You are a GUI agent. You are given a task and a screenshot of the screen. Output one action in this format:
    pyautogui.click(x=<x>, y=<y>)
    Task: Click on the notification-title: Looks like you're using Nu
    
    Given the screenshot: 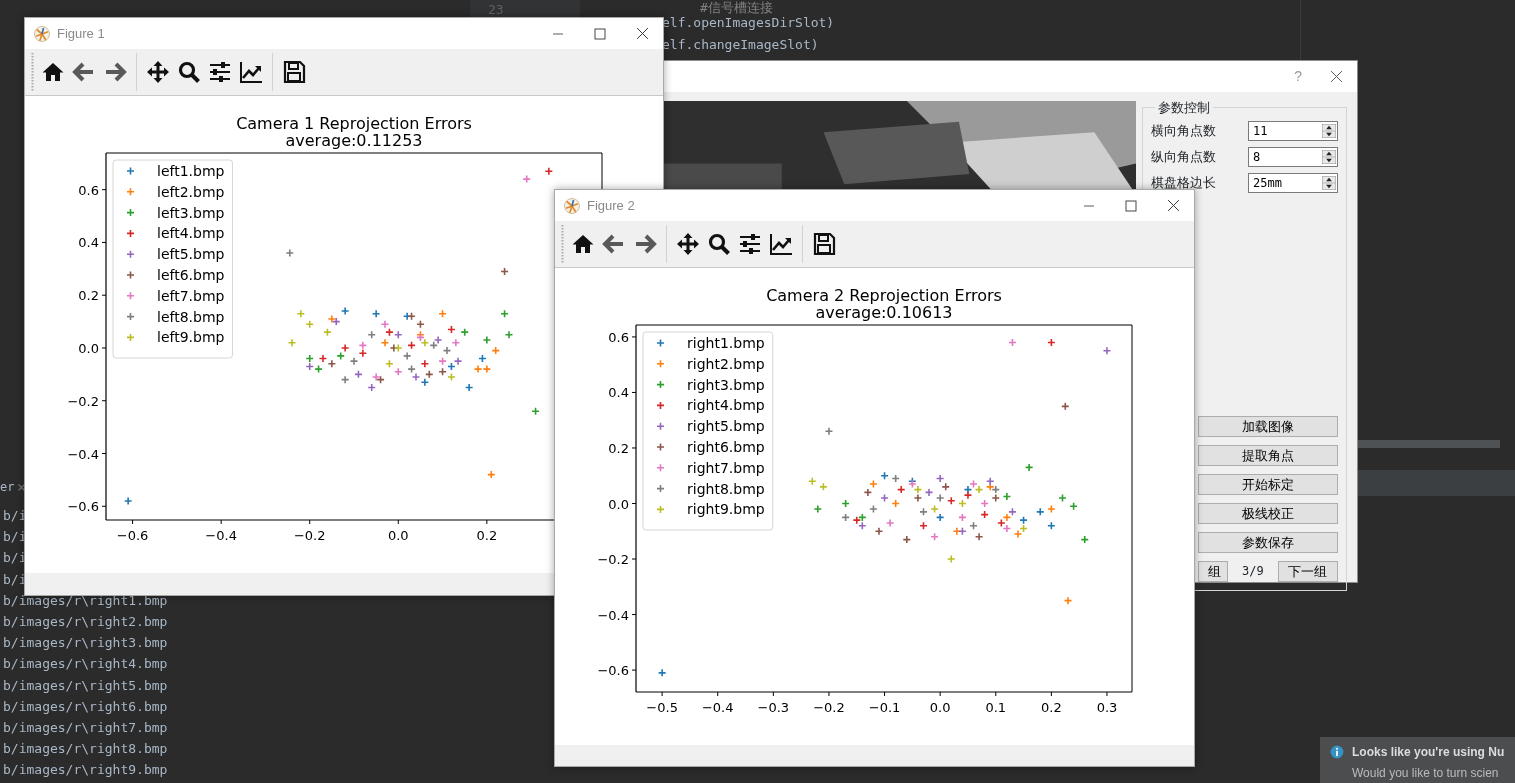 What is the action you would take?
    pyautogui.click(x=1428, y=752)
    